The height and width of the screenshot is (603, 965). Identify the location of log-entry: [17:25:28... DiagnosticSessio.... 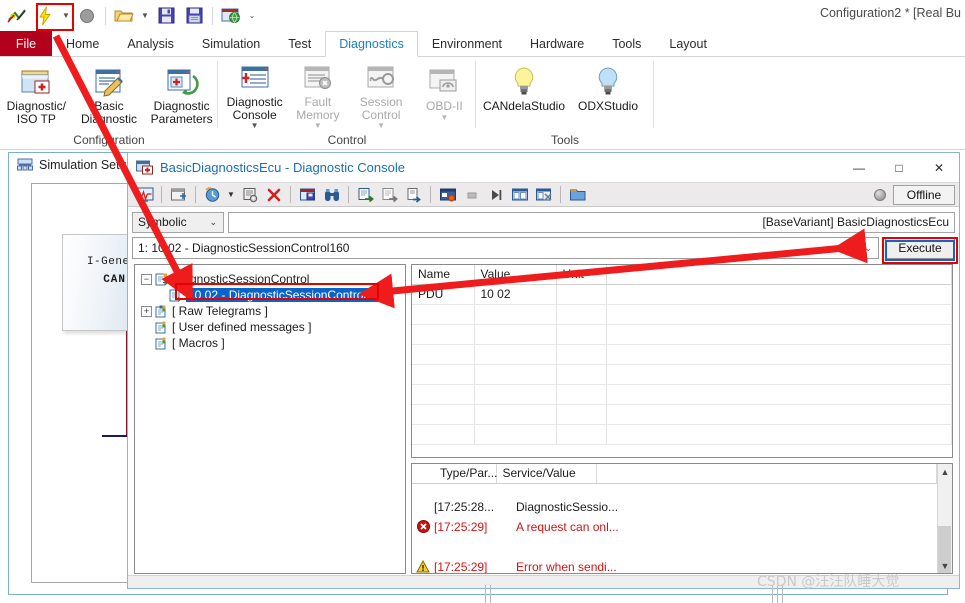
(682, 507).